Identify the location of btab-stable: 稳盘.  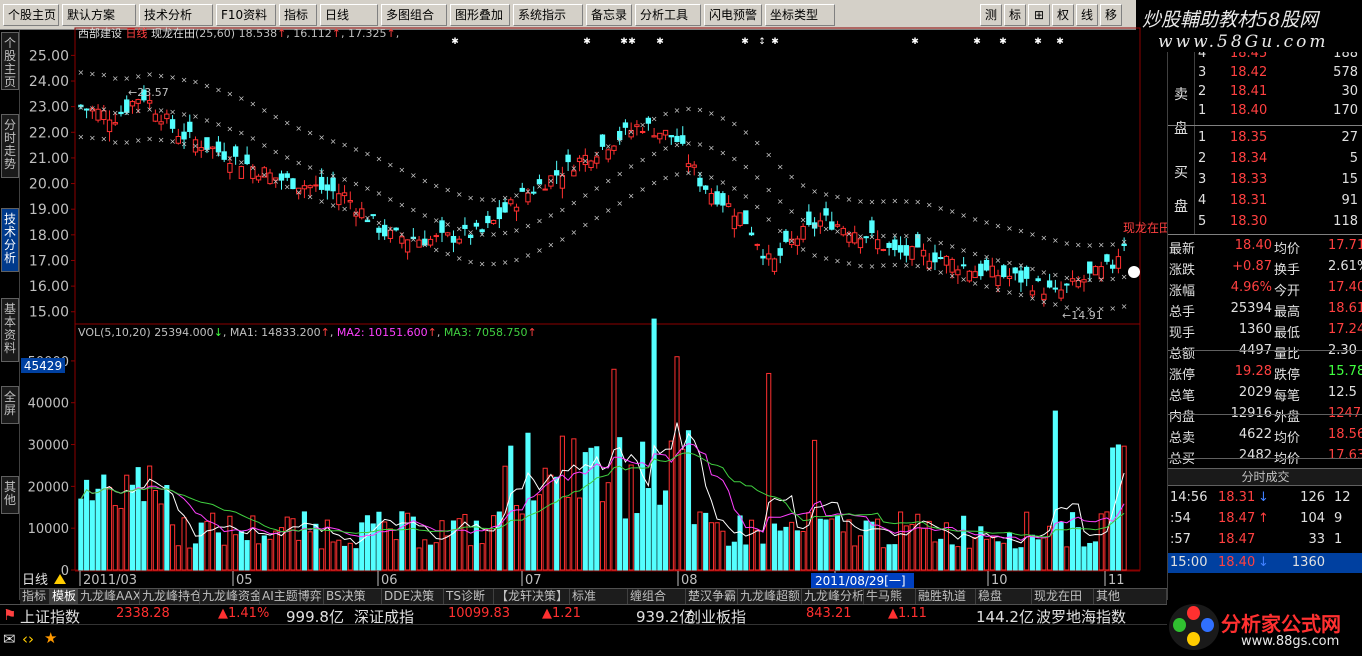
(1004, 596).